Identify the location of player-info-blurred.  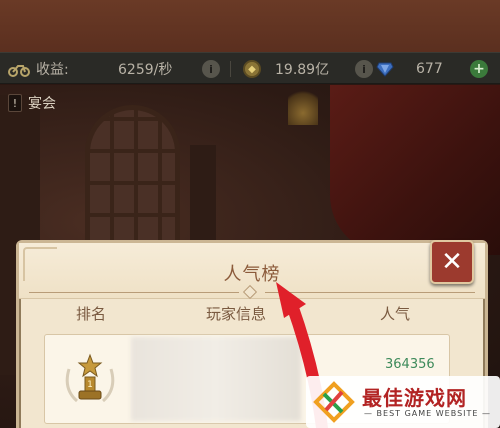
(216, 379).